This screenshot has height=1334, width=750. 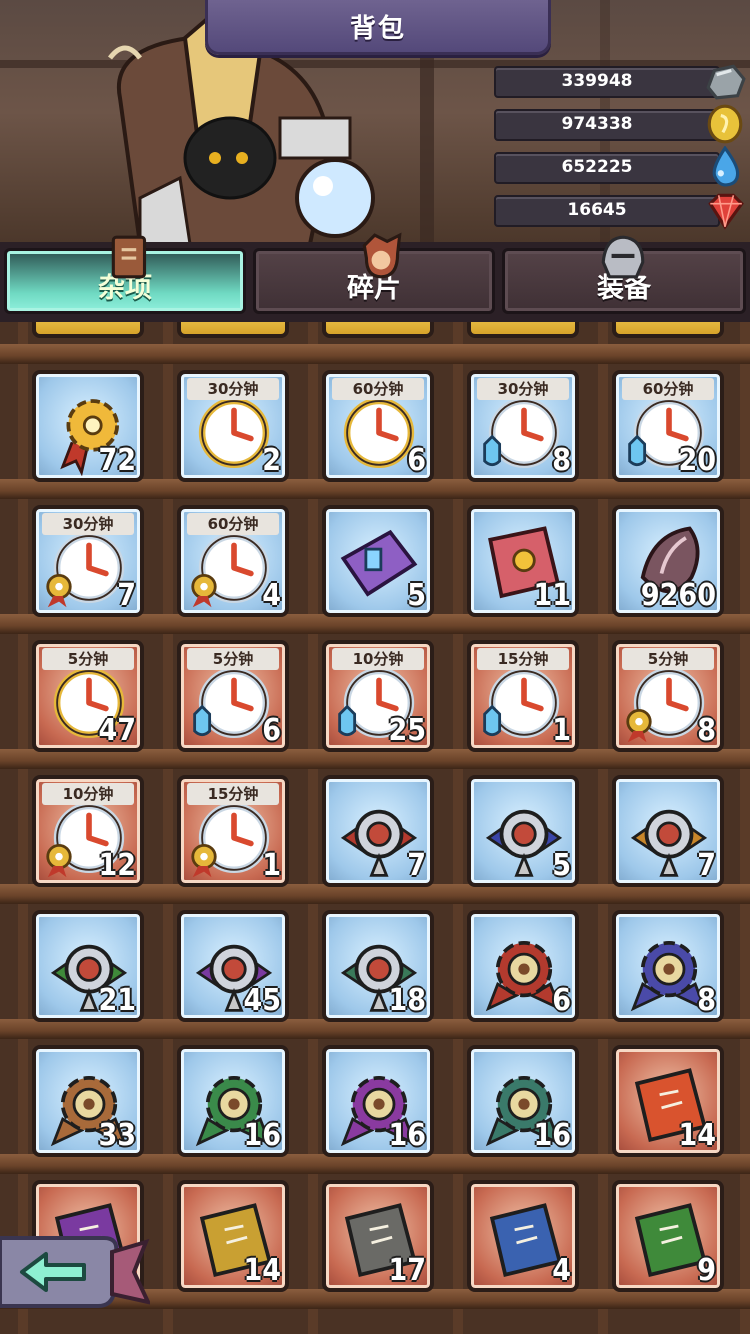 I want to click on item-slot: 10分钟 12, so click(x=88, y=831).